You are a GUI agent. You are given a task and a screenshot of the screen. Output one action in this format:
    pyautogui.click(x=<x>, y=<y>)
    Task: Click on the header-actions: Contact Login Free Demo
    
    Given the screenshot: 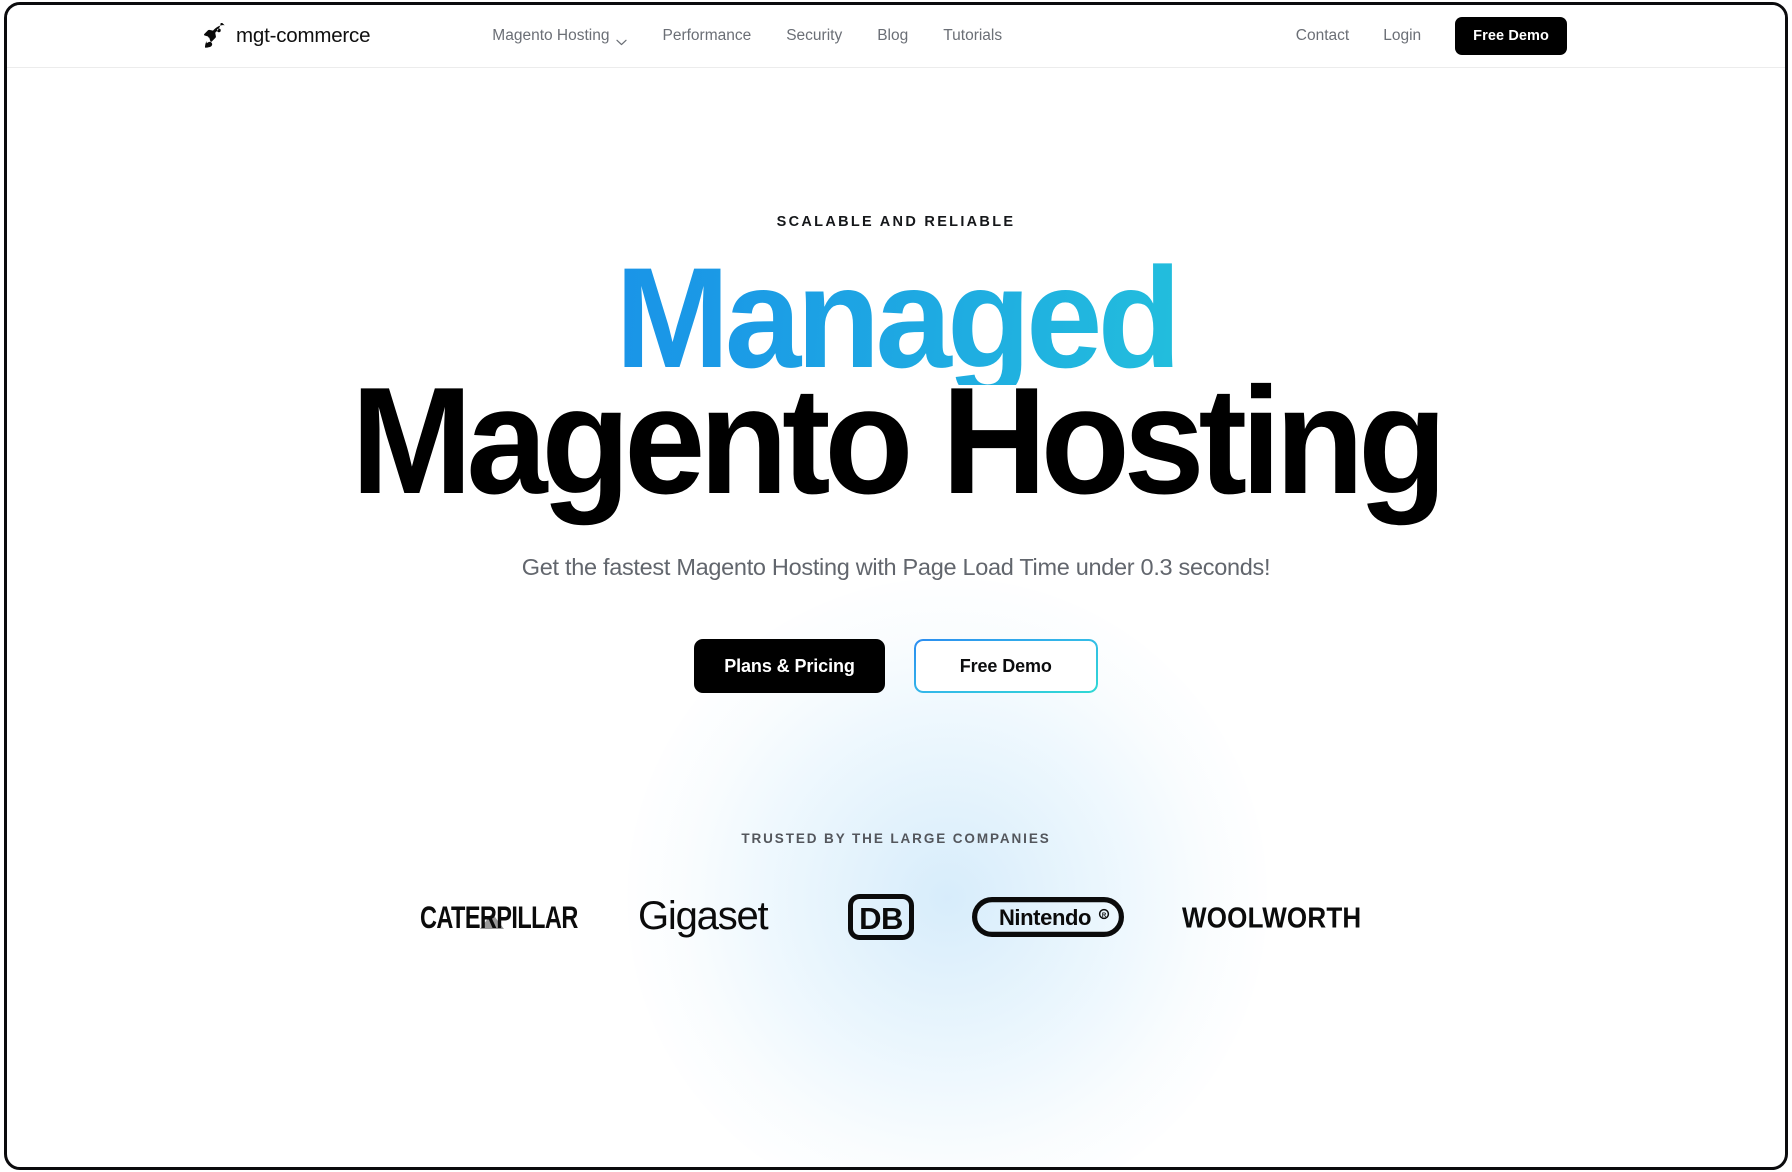 What is the action you would take?
    pyautogui.click(x=1431, y=36)
    